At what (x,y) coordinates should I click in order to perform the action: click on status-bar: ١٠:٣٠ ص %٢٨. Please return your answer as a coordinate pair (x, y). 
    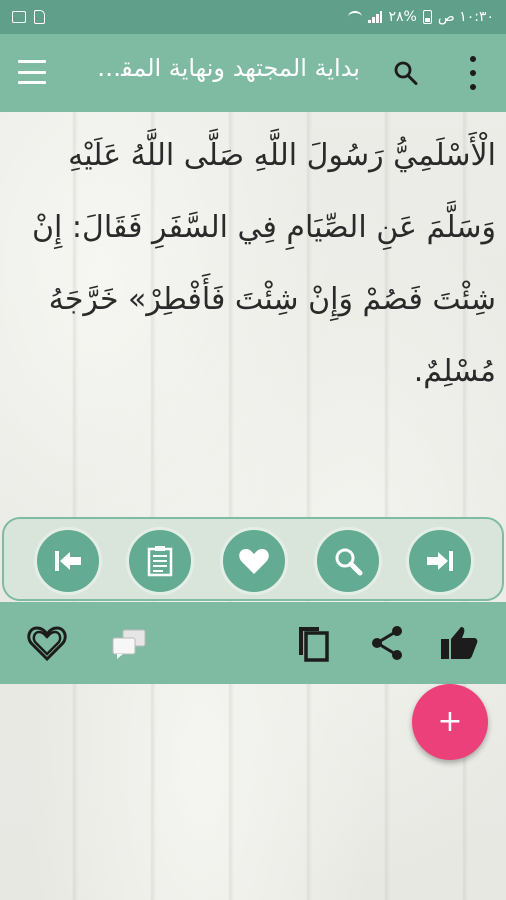
    Looking at the image, I should click on (253, 17).